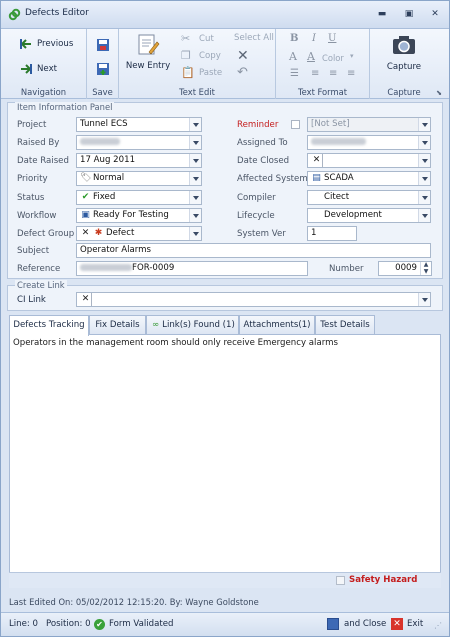 The image size is (450, 637). I want to click on number-value: 0009, so click(406, 268).